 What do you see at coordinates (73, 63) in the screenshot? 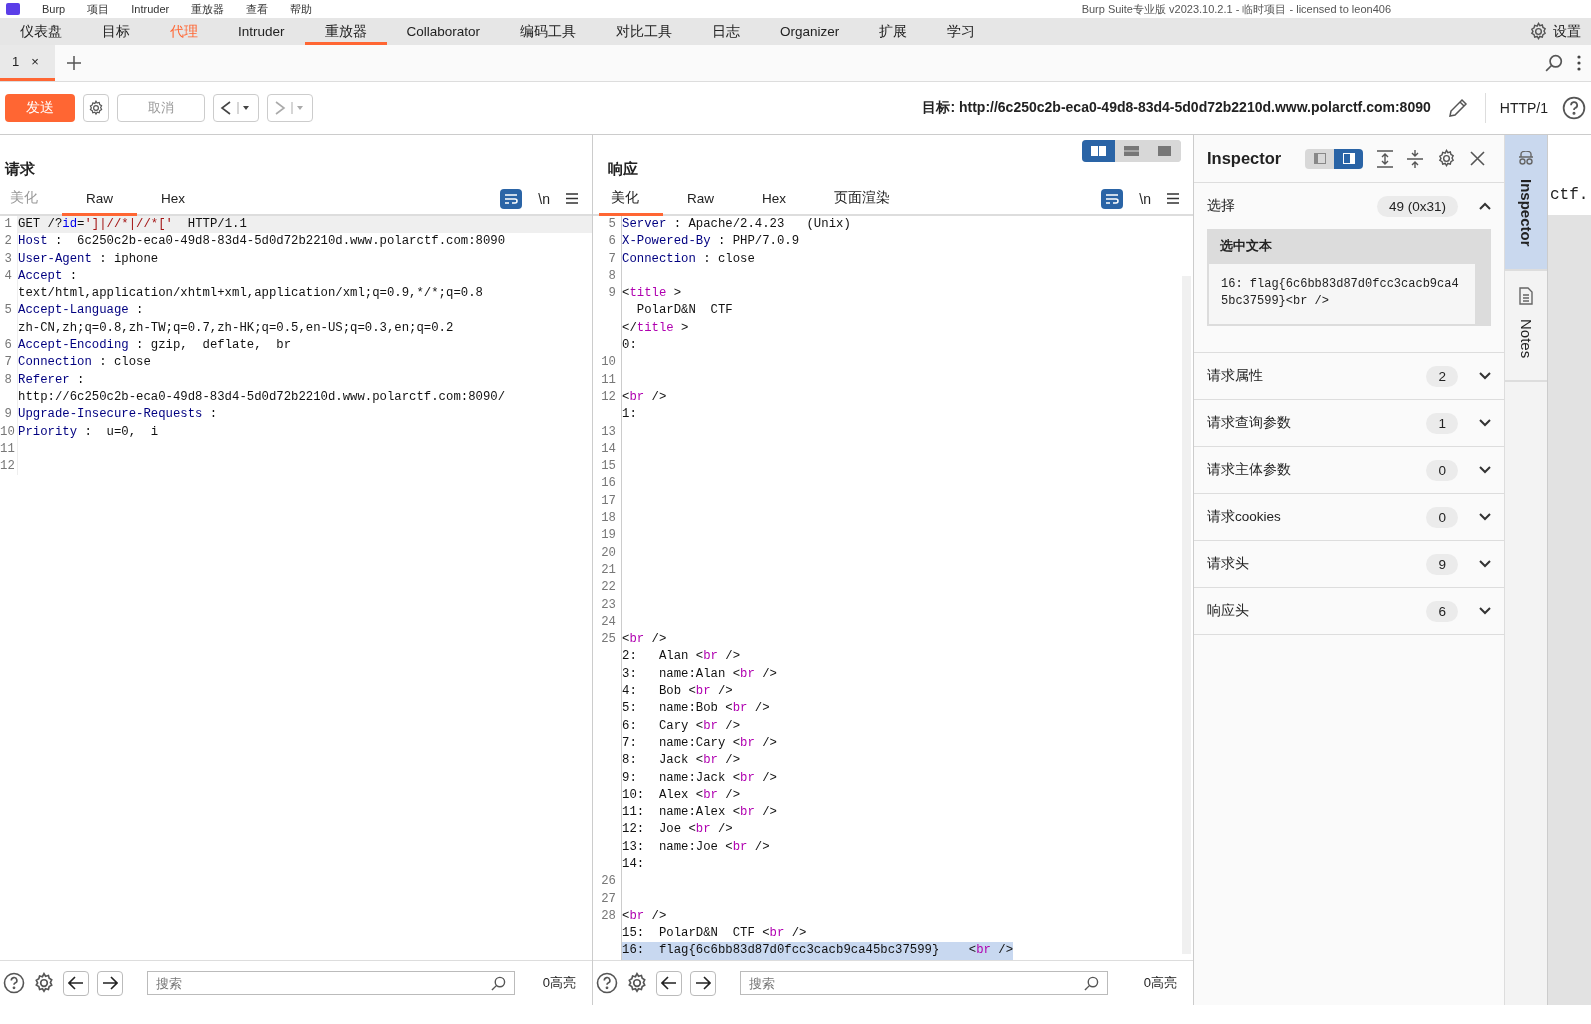
I see `add-tab-icon` at bounding box center [73, 63].